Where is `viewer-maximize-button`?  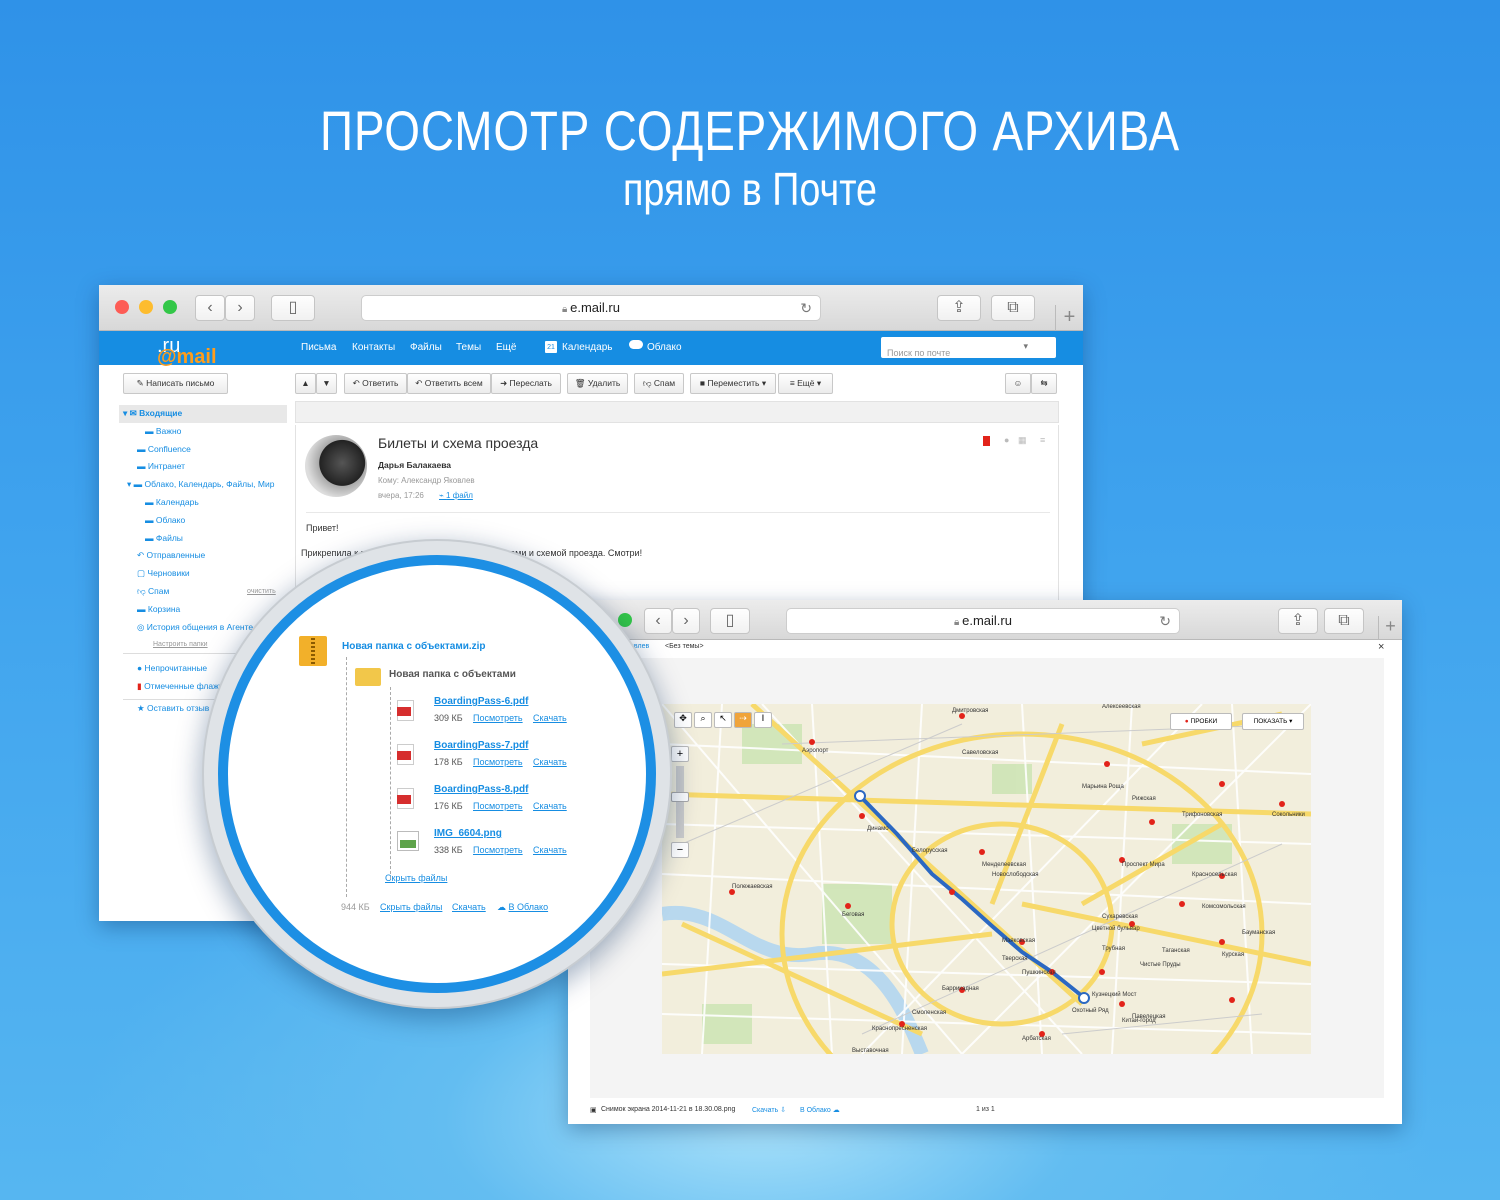 viewer-maximize-button is located at coordinates (625, 620).